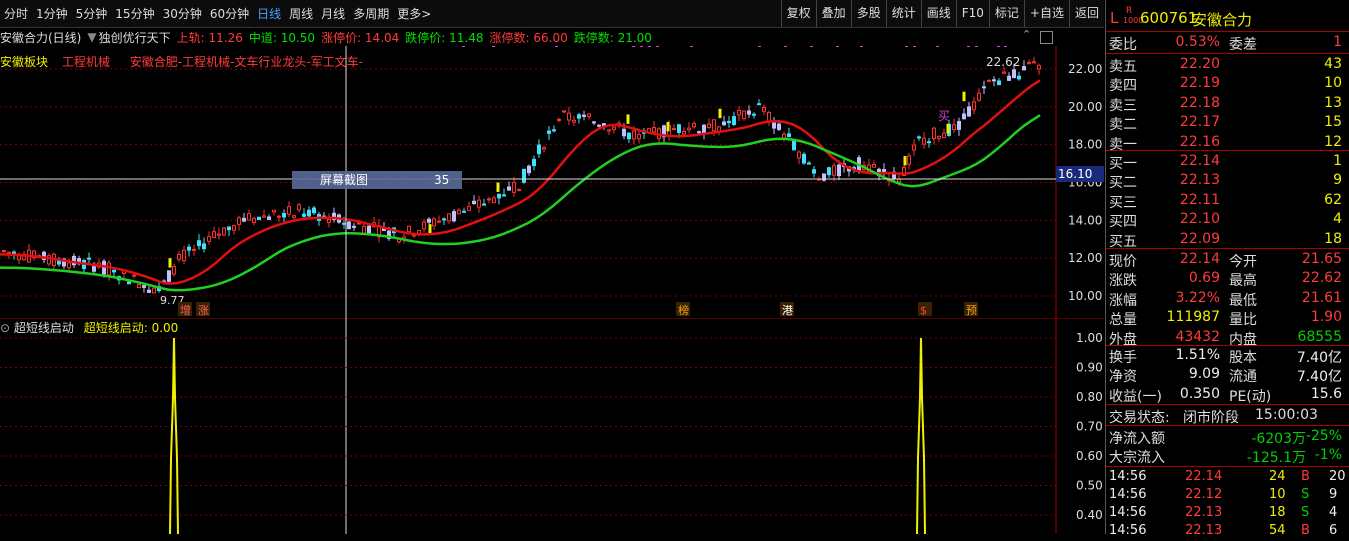 The height and width of the screenshot is (541, 1349). Describe the element at coordinates (52, 13) in the screenshot. I see `period-tab: 1分钟` at that location.